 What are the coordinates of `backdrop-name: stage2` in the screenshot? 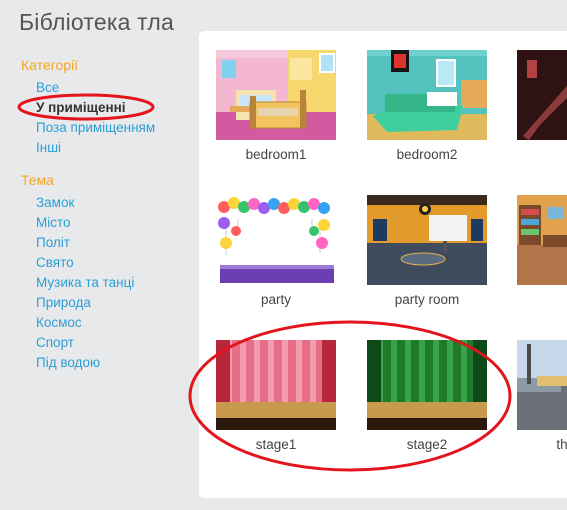 It's located at (427, 444).